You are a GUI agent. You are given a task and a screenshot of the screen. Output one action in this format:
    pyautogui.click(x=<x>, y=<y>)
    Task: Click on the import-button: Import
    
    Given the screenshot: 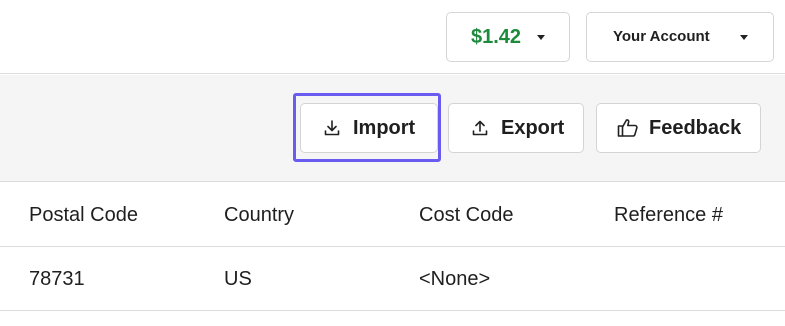 What is the action you would take?
    pyautogui.click(x=369, y=128)
    